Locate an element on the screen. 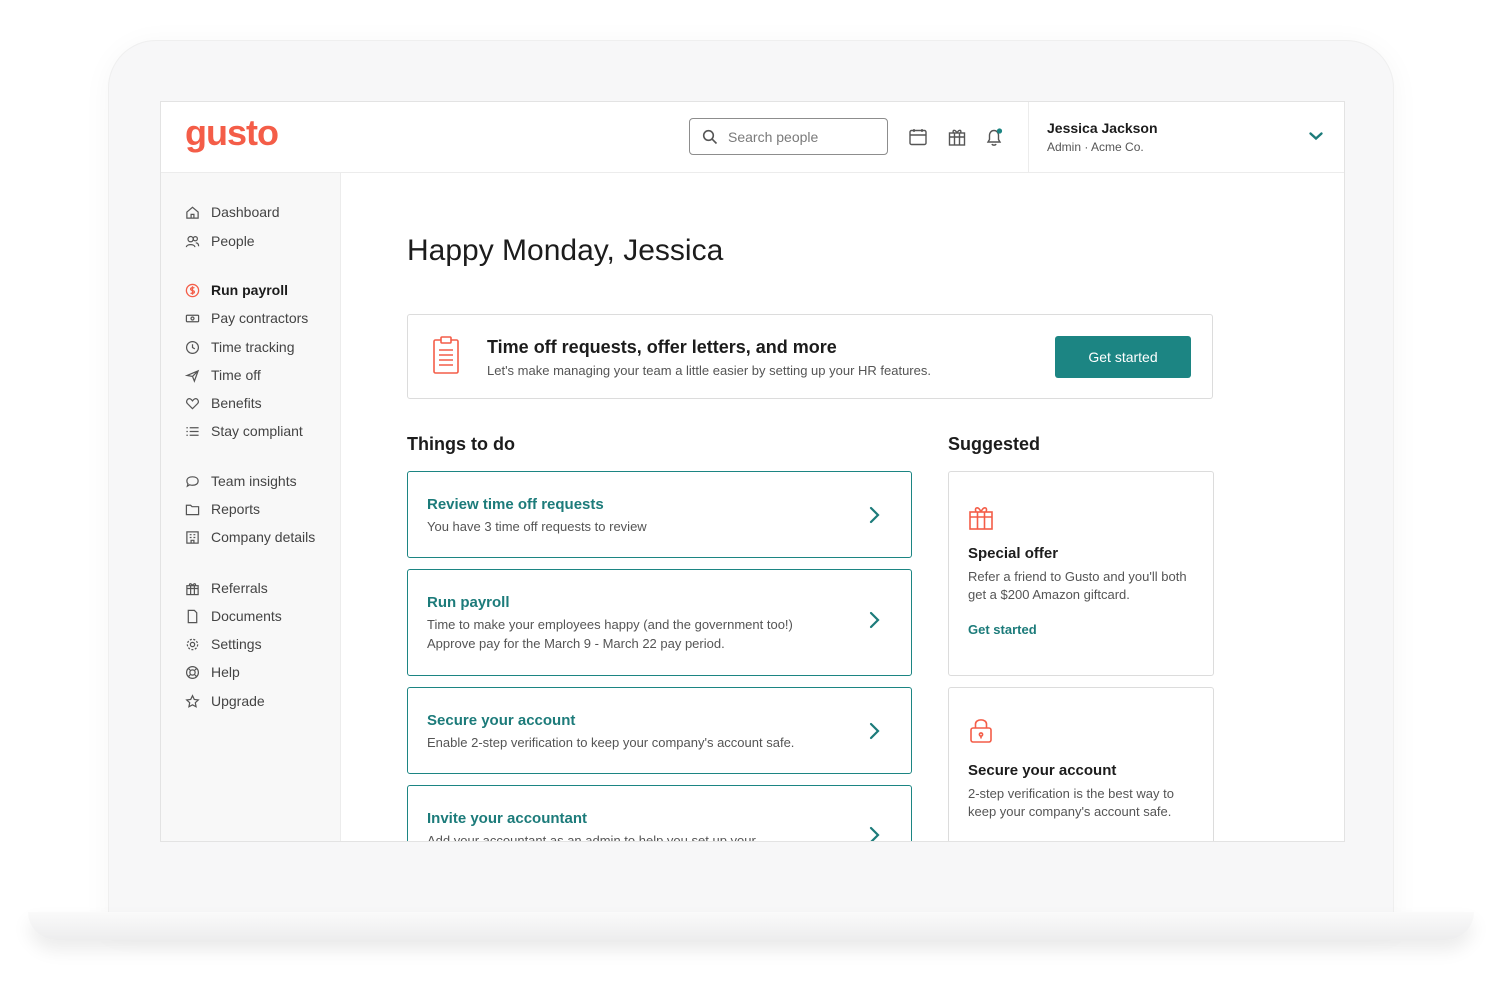 Image resolution: width=1500 pixels, height=989 pixels. sidebar-item-settings: Settings is located at coordinates (223, 644).